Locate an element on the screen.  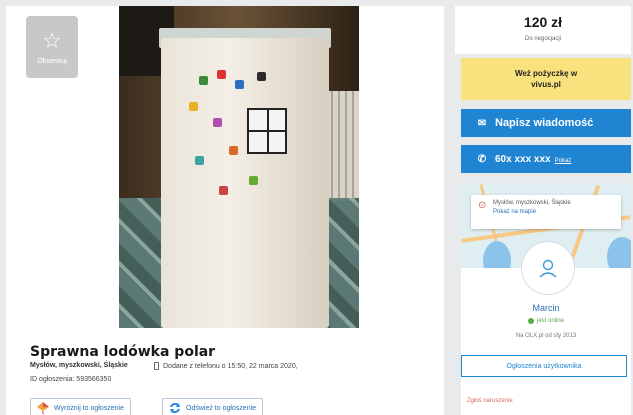
price-card: 120 zł Do negocjacji is located at coordinates (543, 30).